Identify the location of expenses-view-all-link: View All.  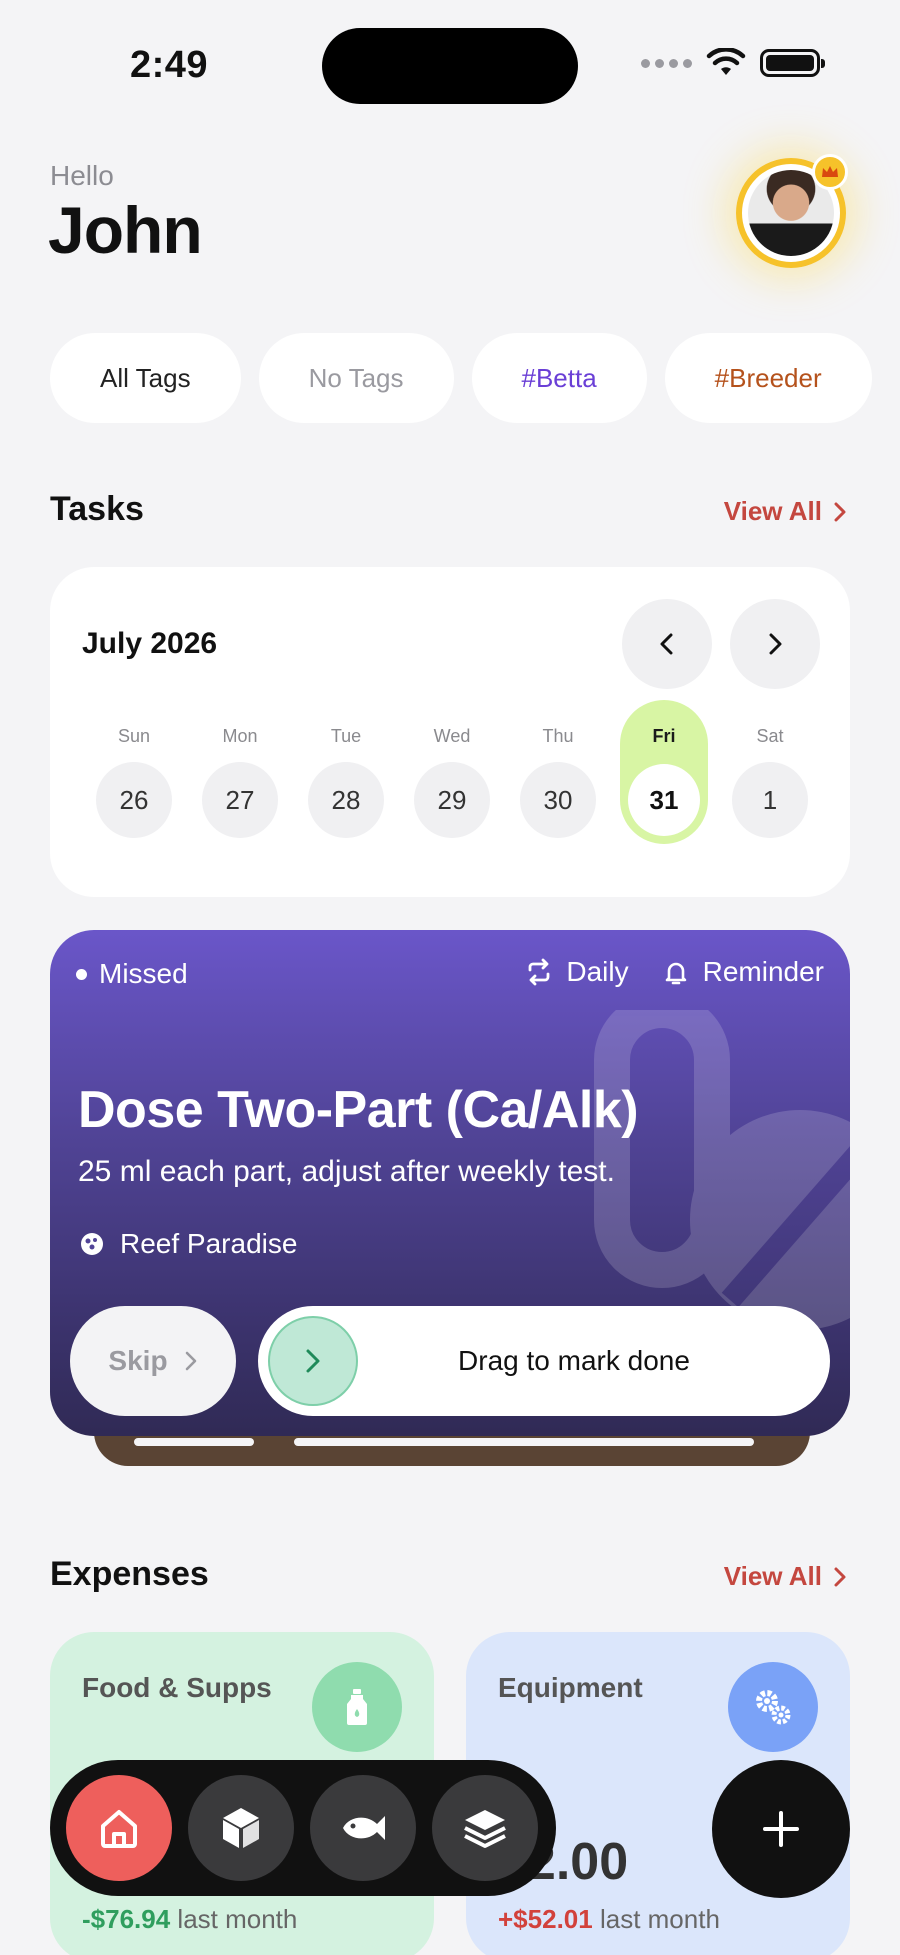
(786, 1576).